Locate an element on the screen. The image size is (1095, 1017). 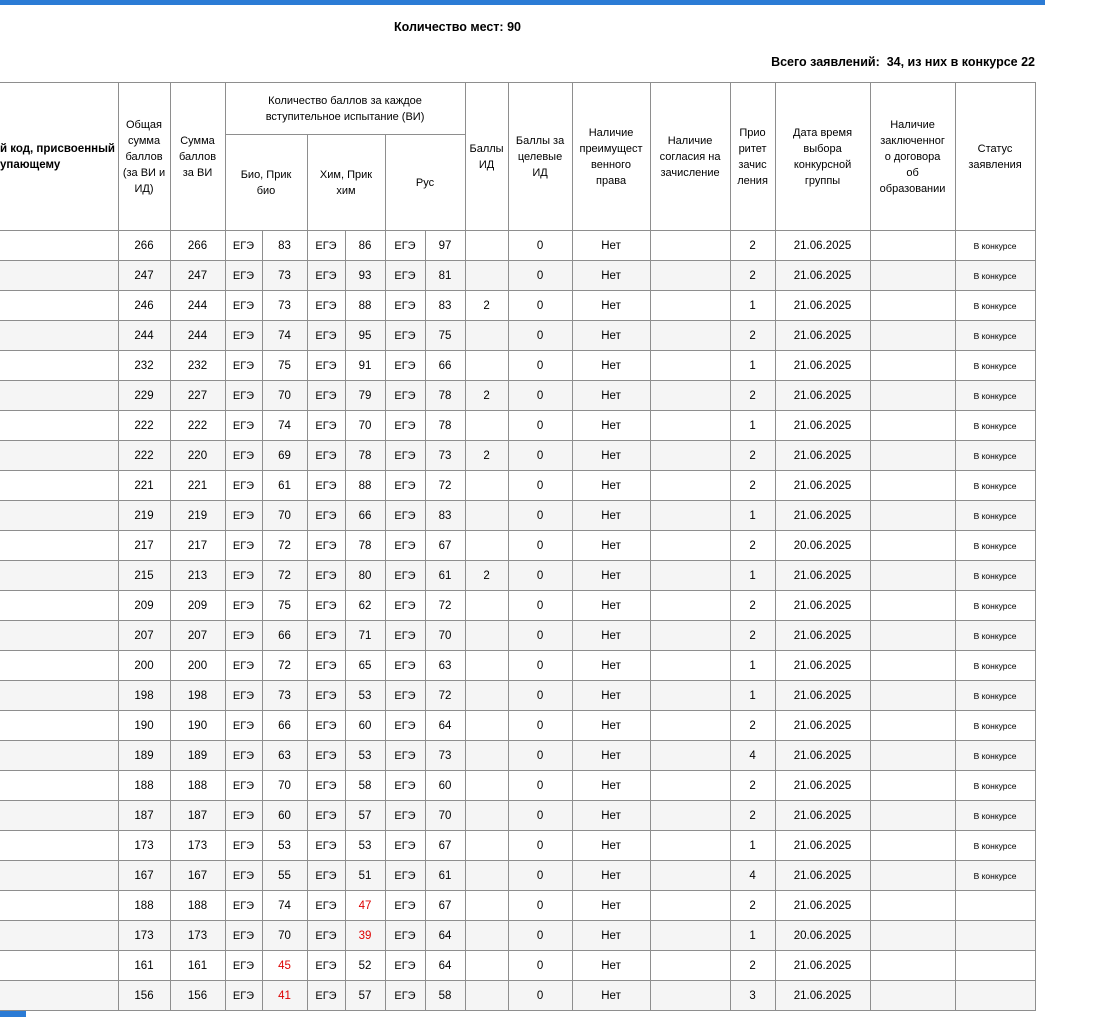
cell-chem-exam-score: 70 is located at coordinates (365, 425).